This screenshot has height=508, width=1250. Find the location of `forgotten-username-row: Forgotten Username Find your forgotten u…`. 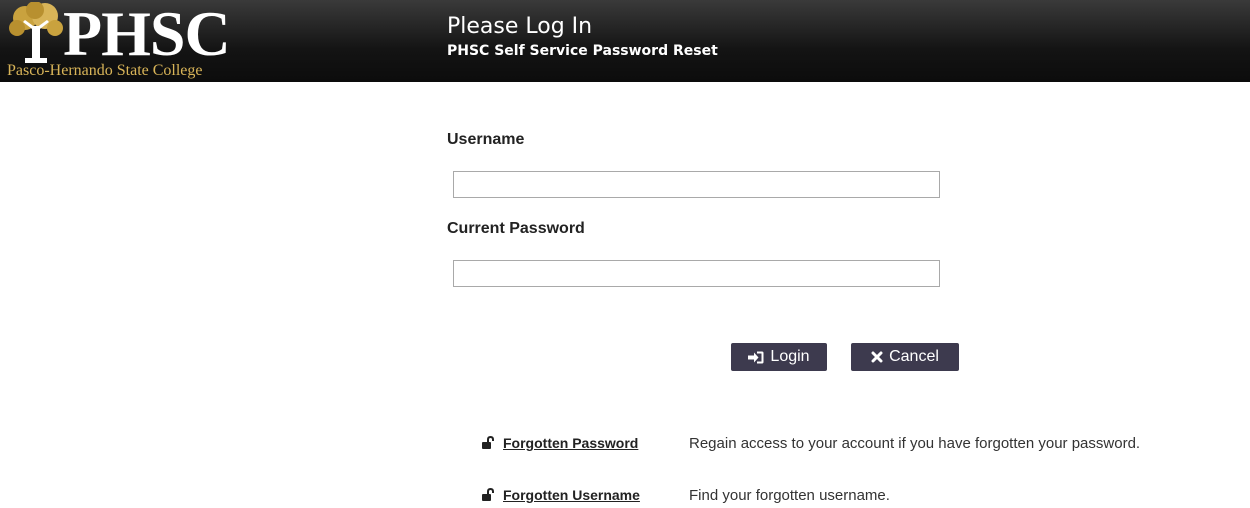

forgotten-username-row: Forgotten Username Find your forgotten u… is located at coordinates (685, 495).